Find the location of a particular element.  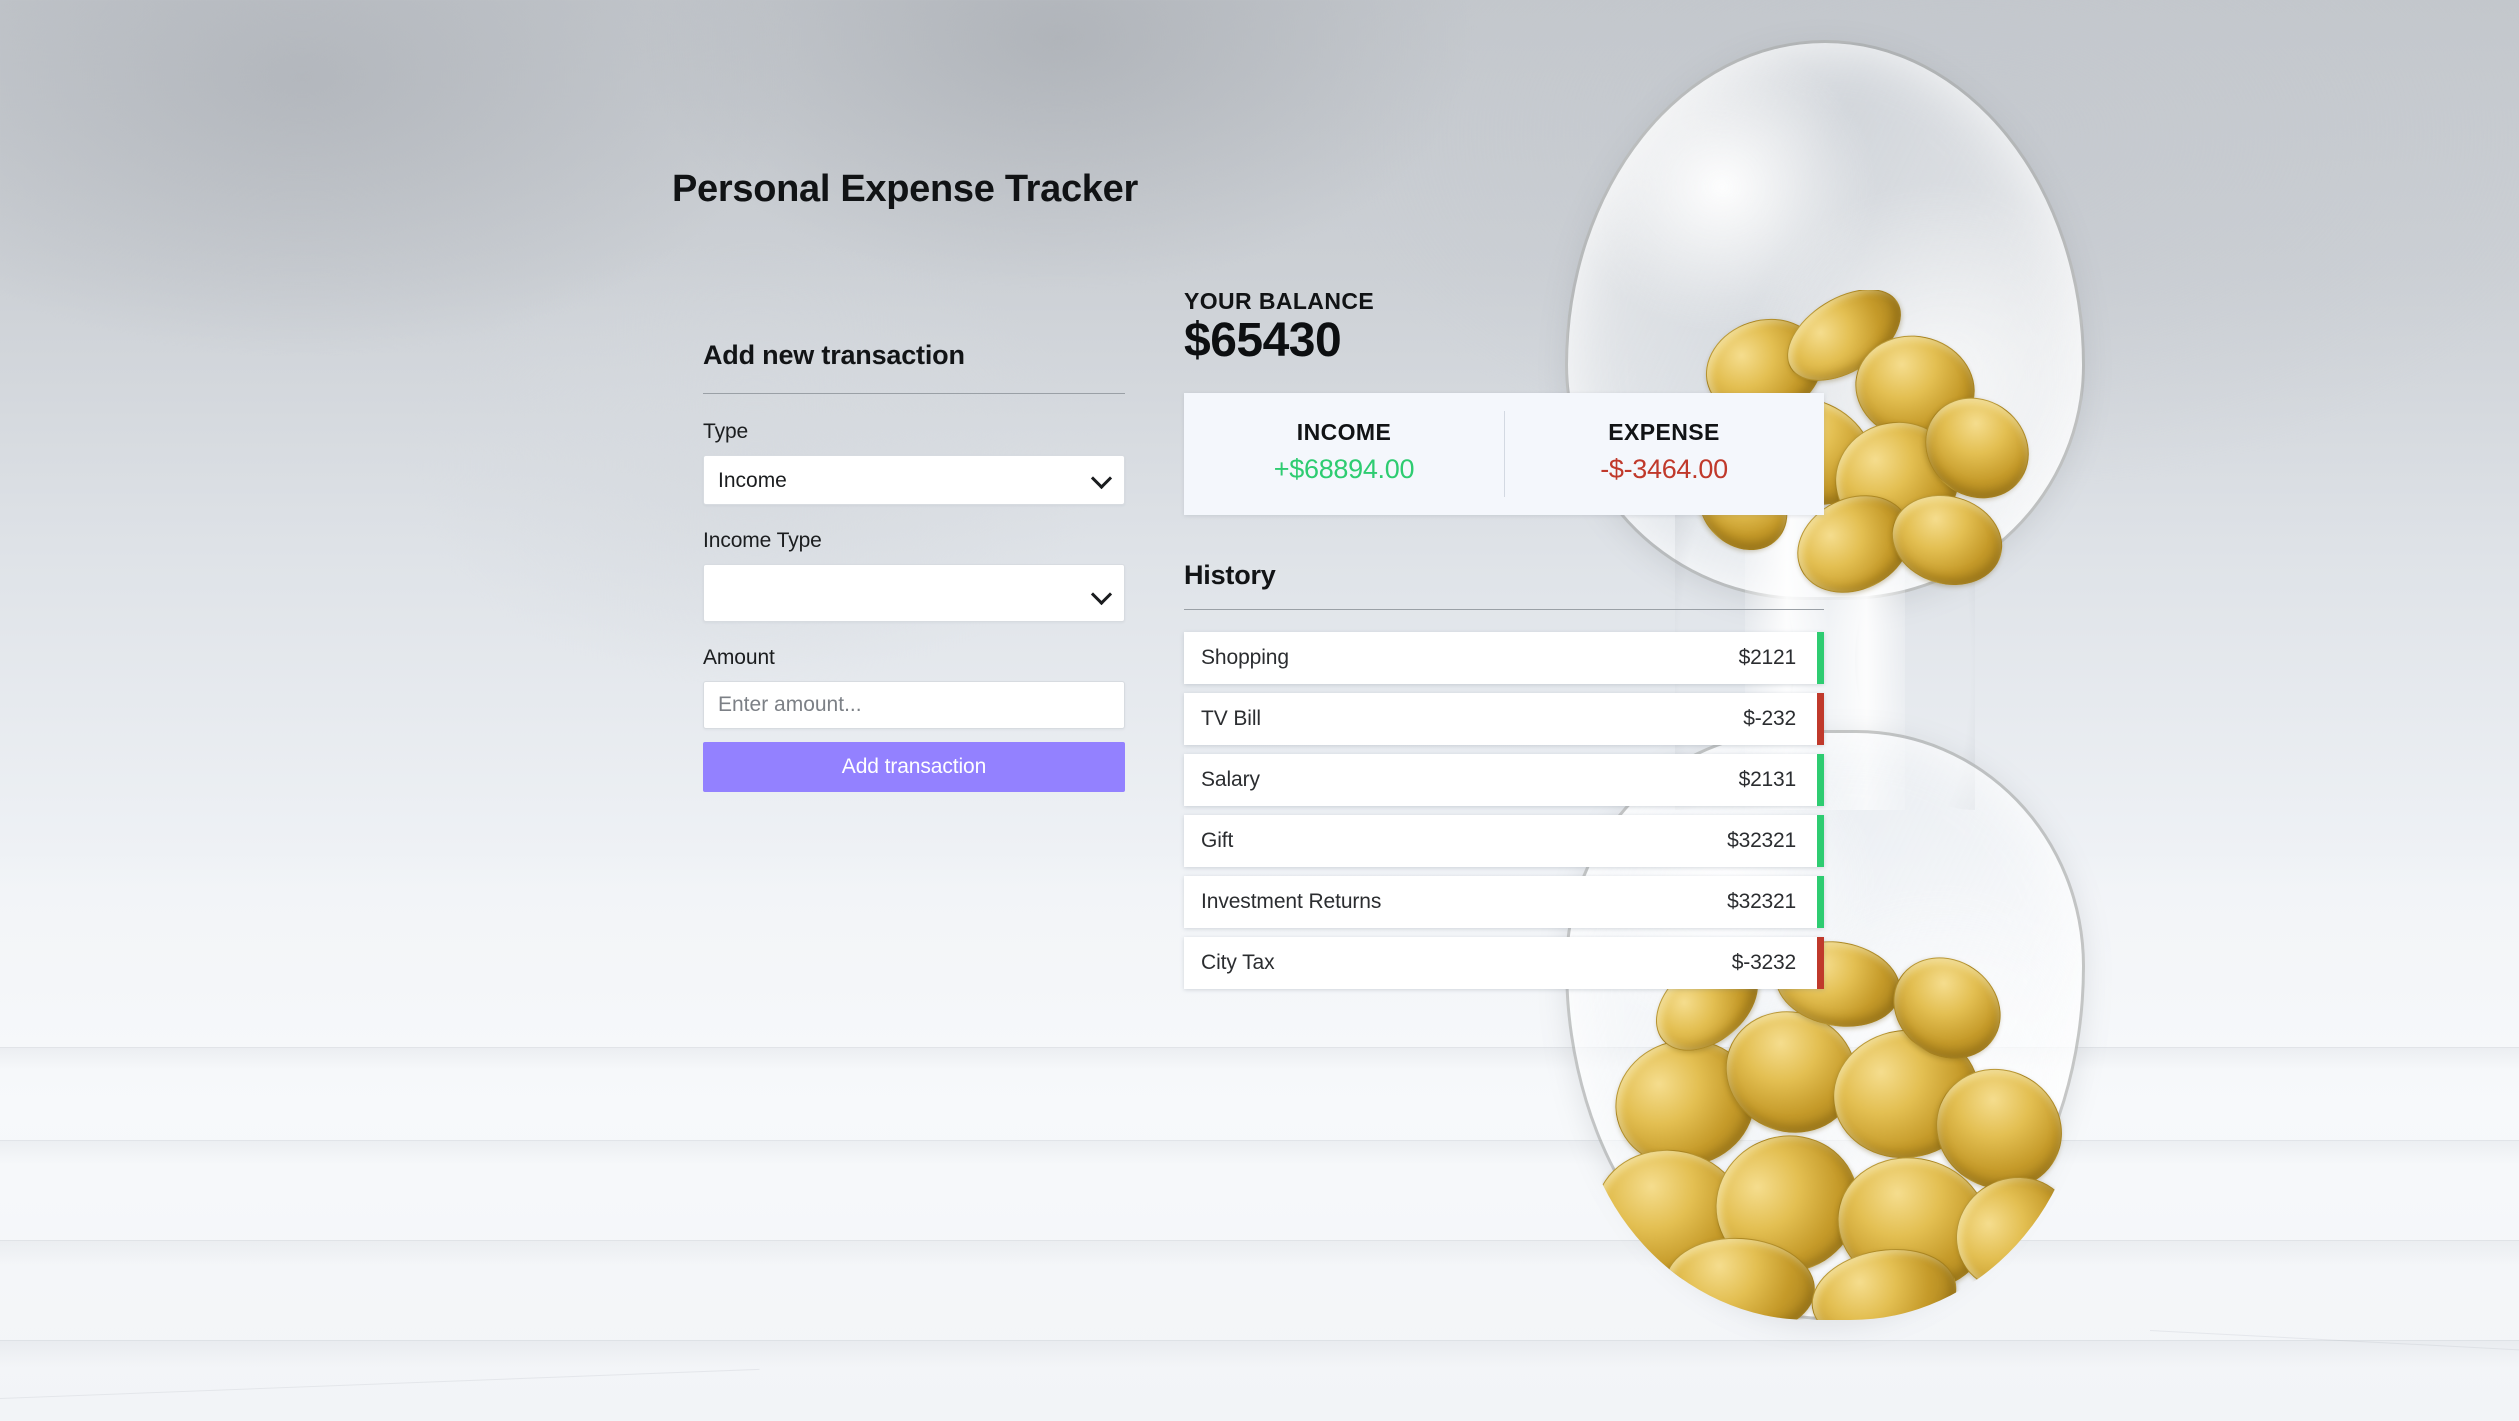

expense-label: EXPENSE is located at coordinates (1664, 432).